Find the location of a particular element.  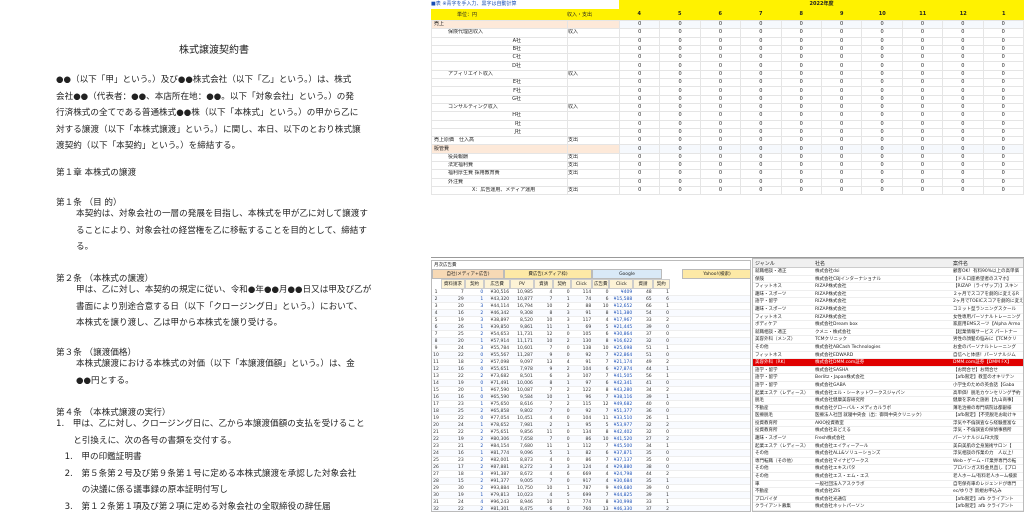

ad-cell: ¥75,650 is located at coordinates (500, 404).